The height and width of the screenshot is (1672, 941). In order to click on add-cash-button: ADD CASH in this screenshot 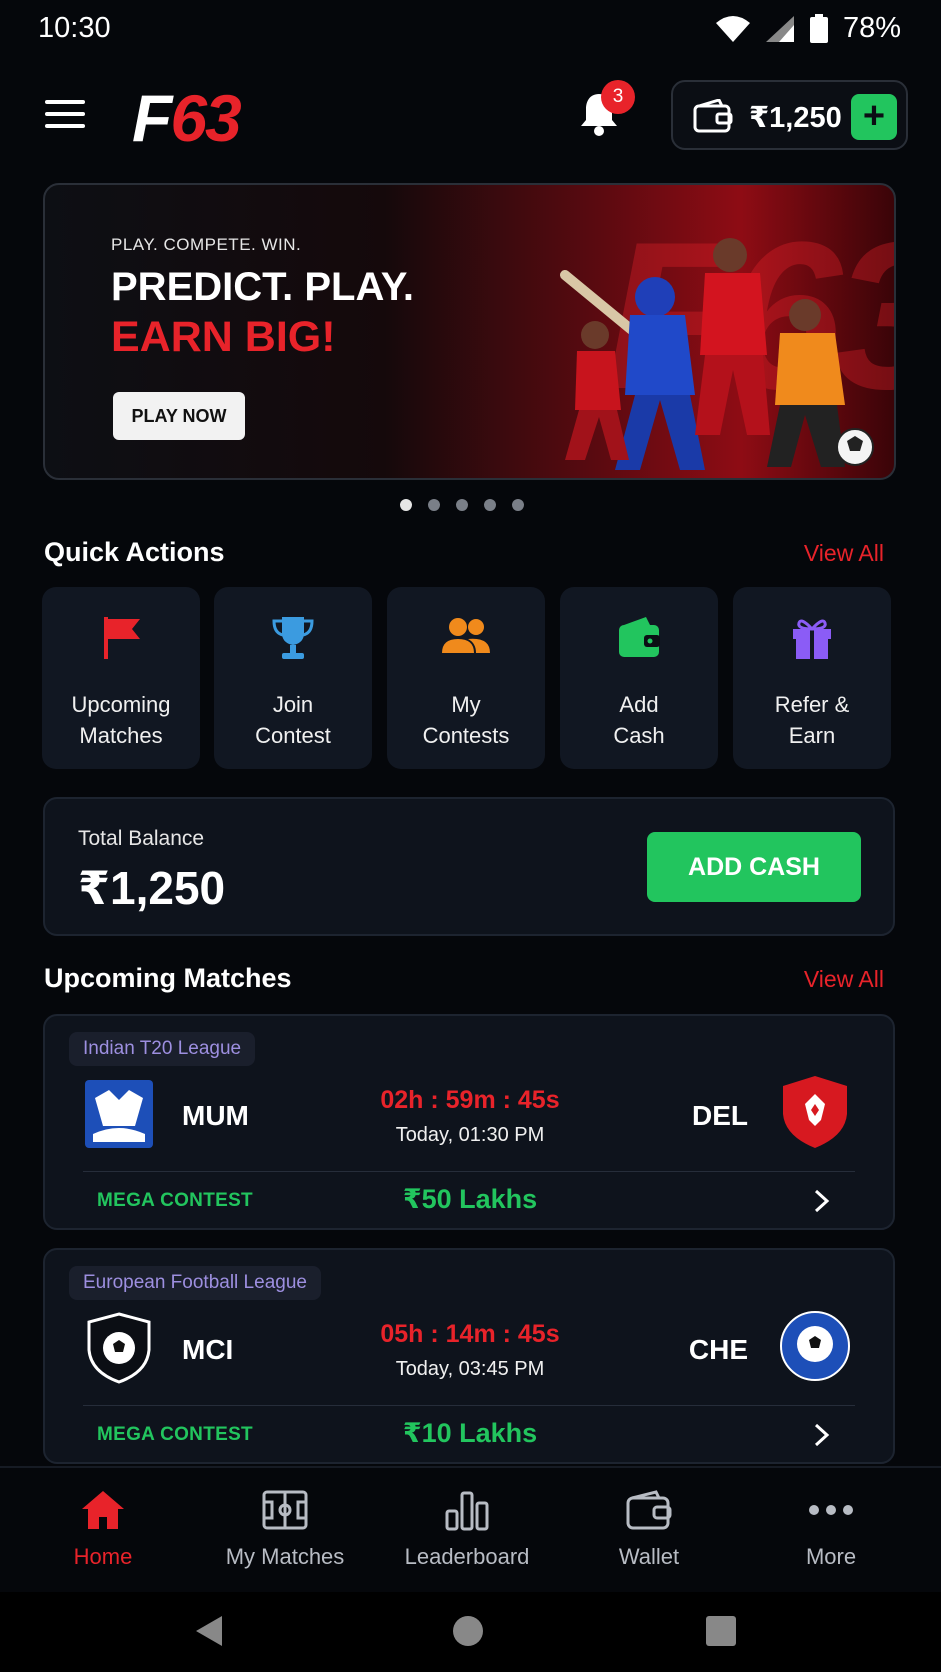, I will do `click(754, 867)`.